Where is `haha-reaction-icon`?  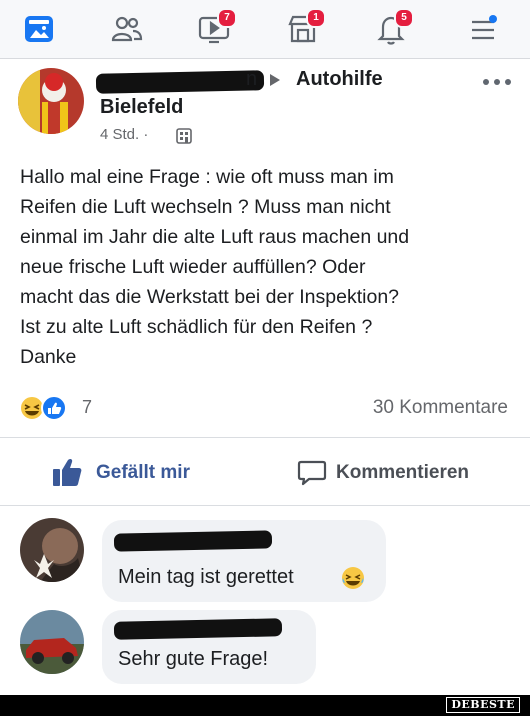 haha-reaction-icon is located at coordinates (32, 408).